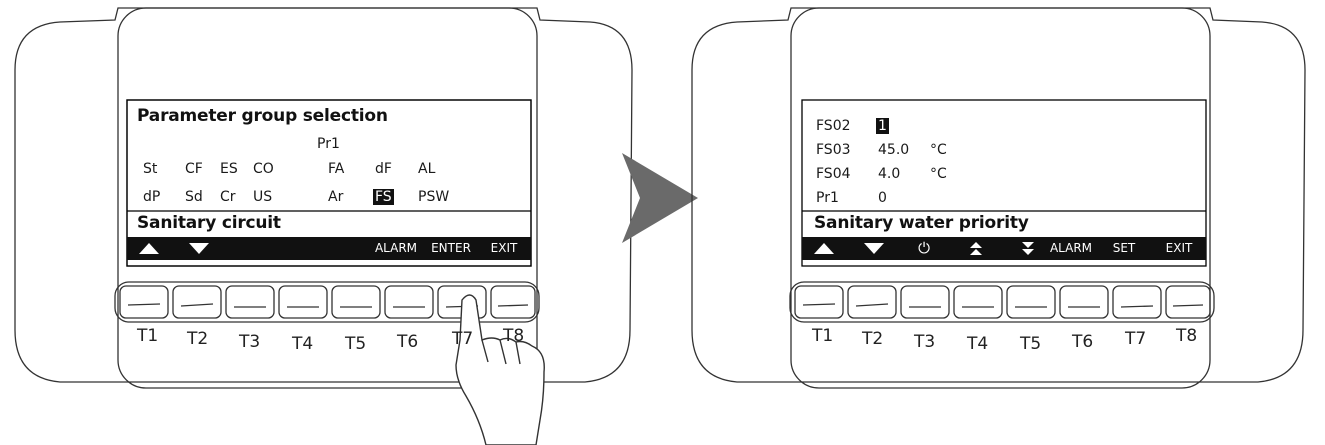 The width and height of the screenshot is (1325, 445). I want to click on group-item-selected: FS, so click(383, 197).